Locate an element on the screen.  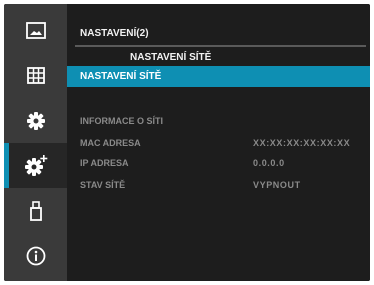
sidebar-item-image is located at coordinates (35, 30).